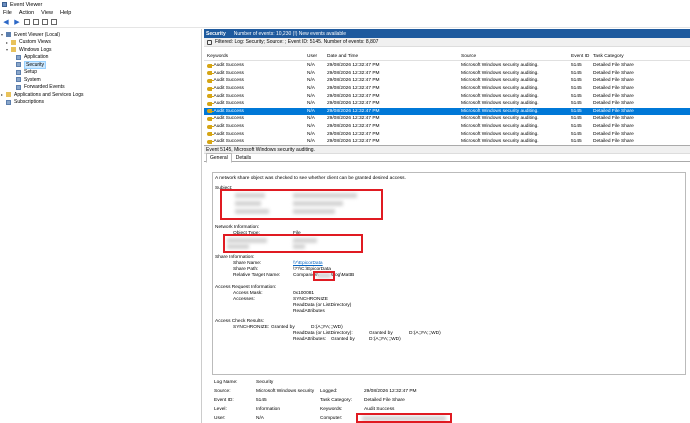  Describe the element at coordinates (322, 305) in the screenshot. I see `access-item: ReadData (or ListDirectory)` at that location.